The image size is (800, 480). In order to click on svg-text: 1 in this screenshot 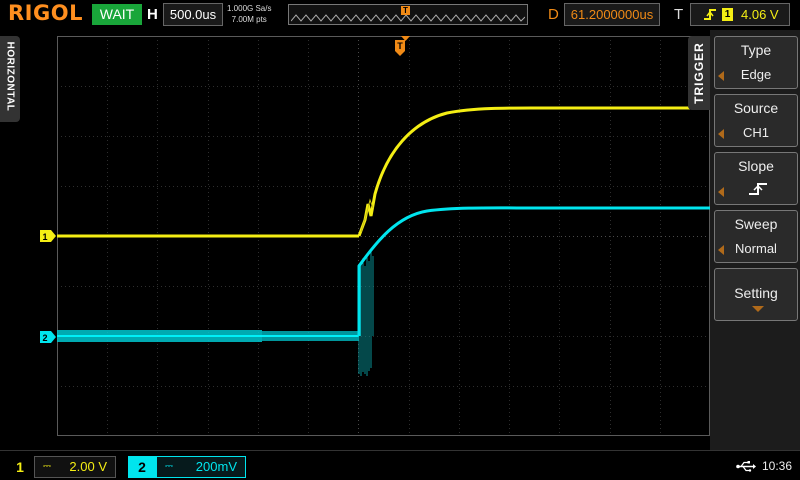, I will do `click(44, 237)`.